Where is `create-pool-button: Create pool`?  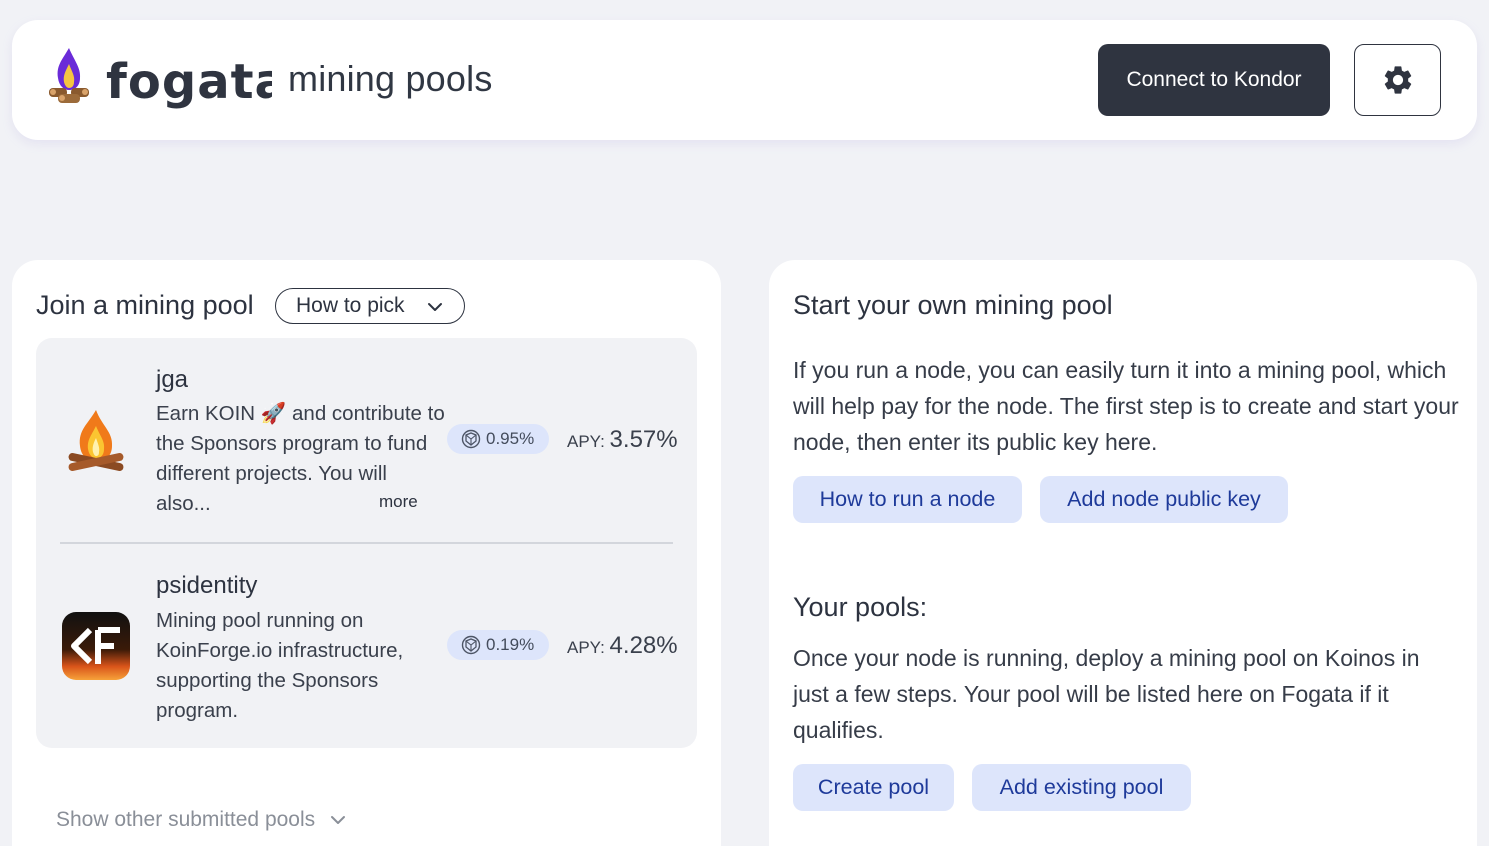
create-pool-button: Create pool is located at coordinates (873, 787).